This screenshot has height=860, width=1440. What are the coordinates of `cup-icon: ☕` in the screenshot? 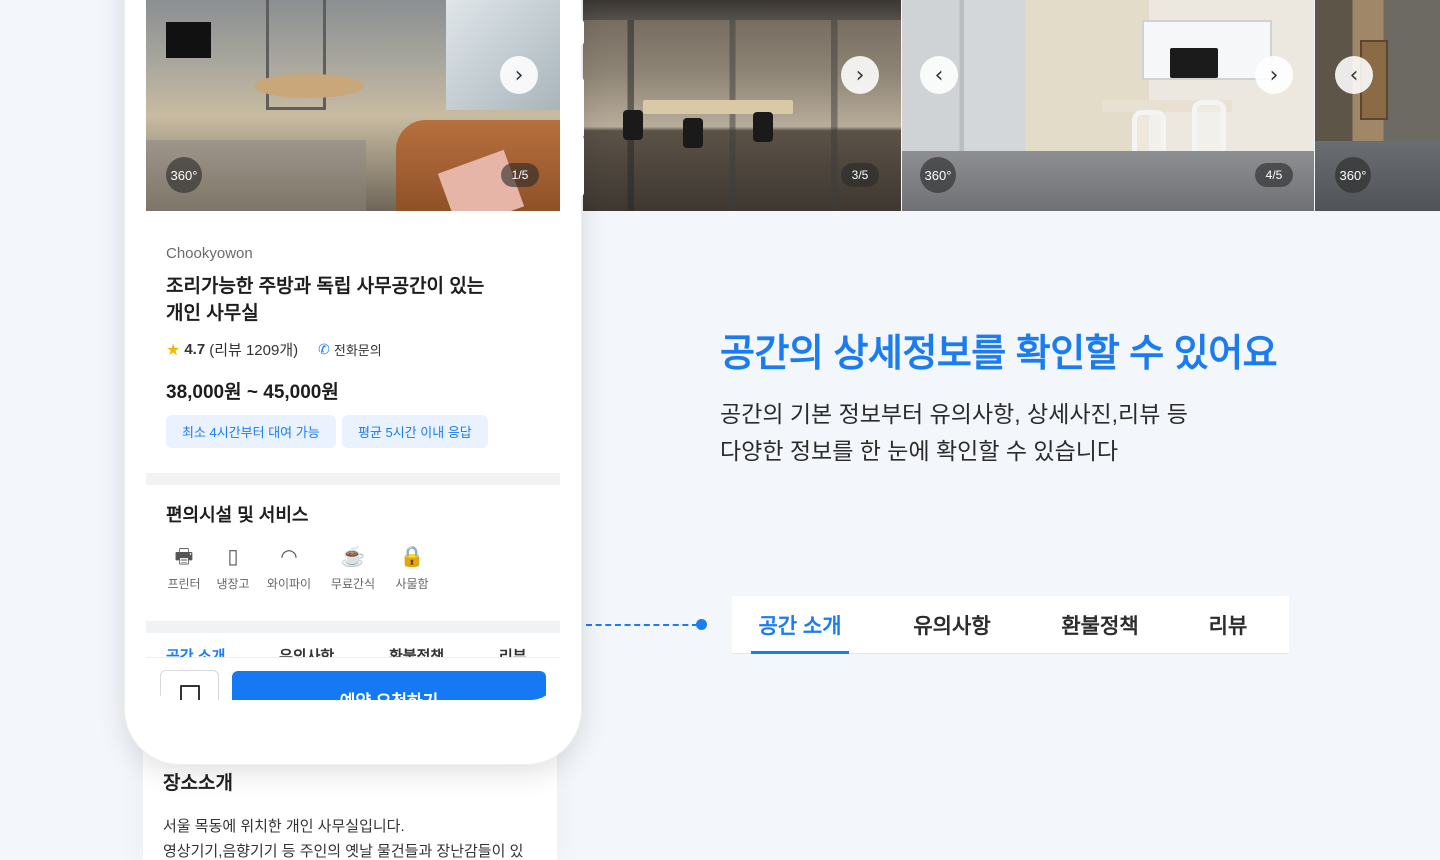 It's located at (353, 557).